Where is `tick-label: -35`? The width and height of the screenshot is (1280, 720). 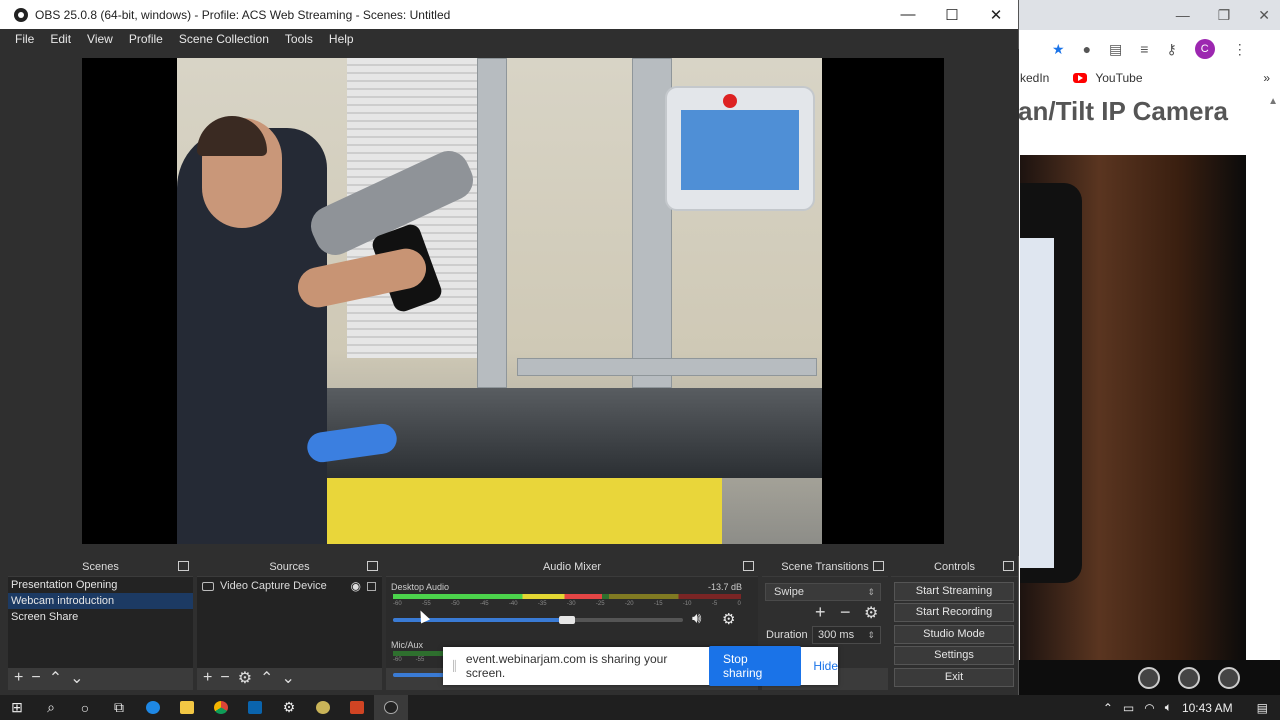
tick-label: -35 is located at coordinates (542, 604).